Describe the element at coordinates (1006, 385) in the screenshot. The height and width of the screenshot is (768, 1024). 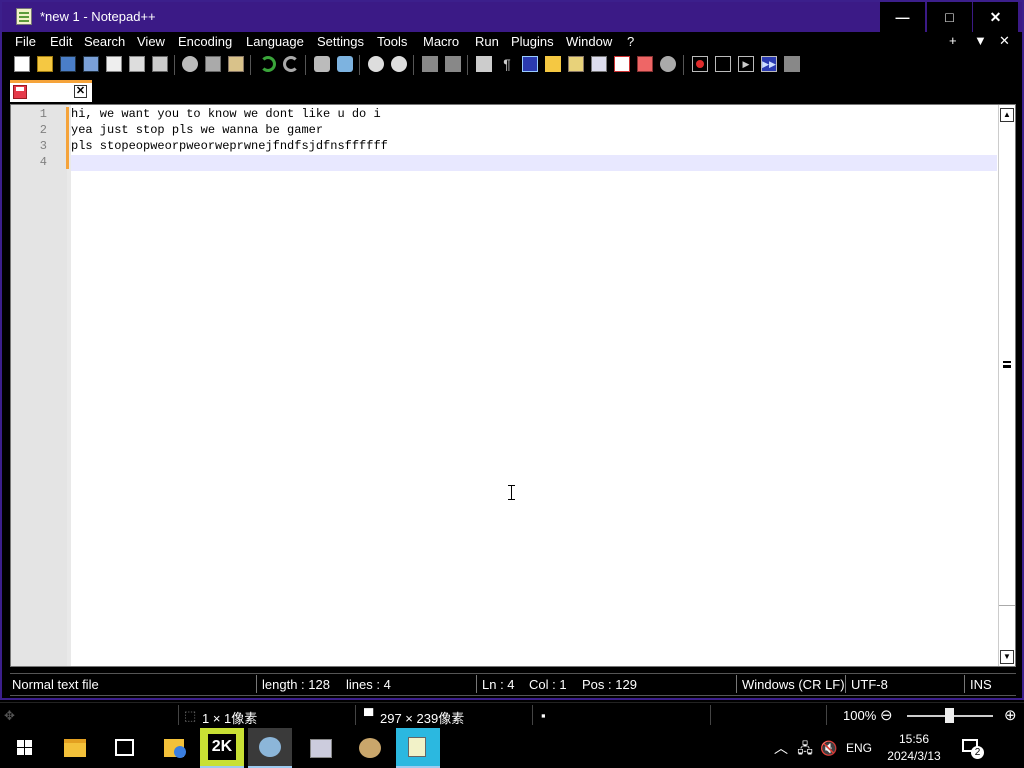
I see `vertical-scrollbar: ▲ ▼` at that location.